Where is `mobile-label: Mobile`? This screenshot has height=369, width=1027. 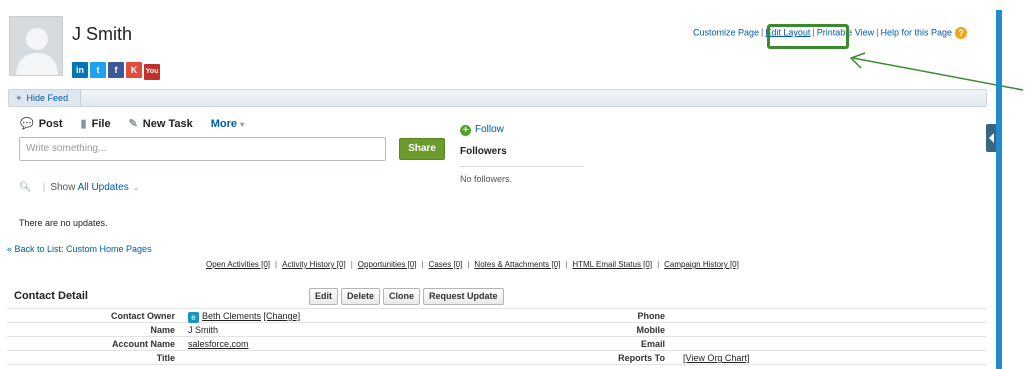
mobile-label: Mobile is located at coordinates (651, 330).